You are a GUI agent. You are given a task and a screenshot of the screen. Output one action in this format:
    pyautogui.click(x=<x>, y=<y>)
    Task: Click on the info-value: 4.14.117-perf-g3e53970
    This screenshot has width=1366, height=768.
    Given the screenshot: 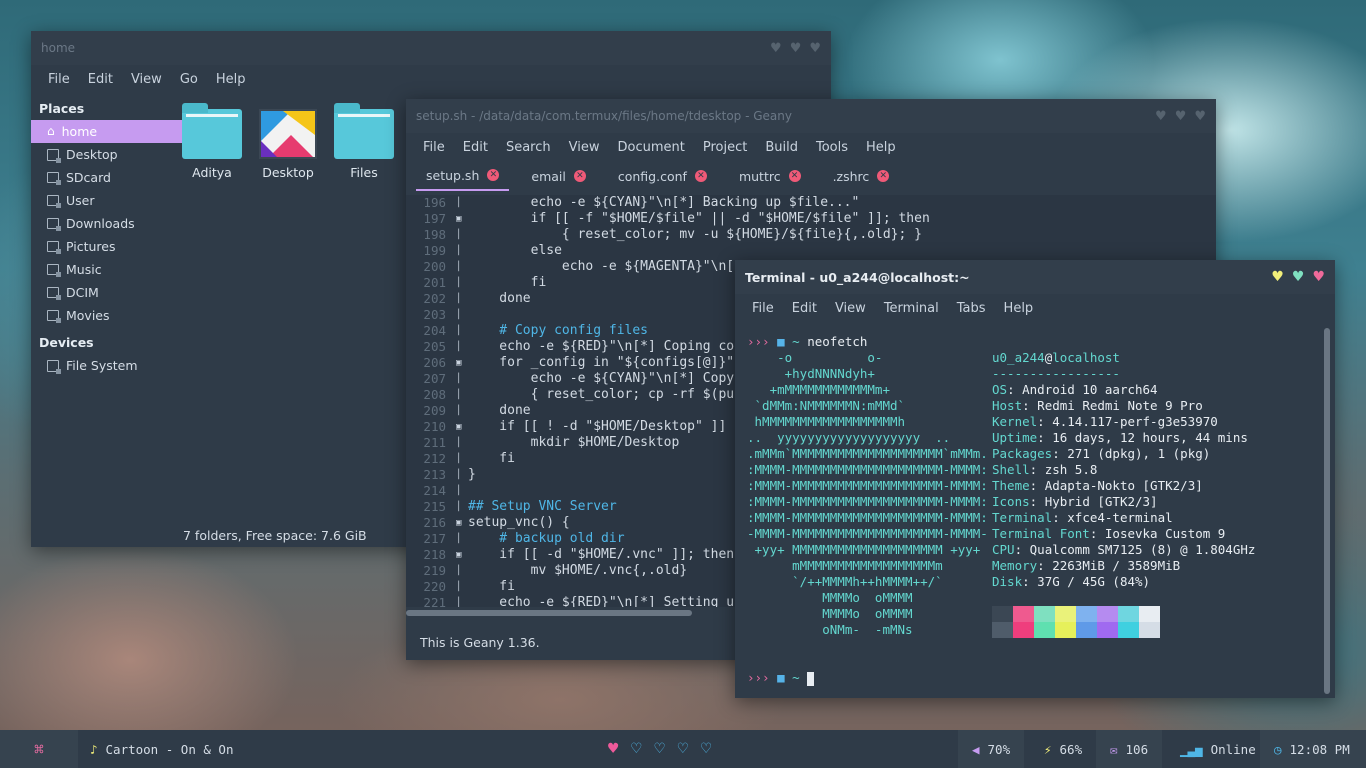 What is the action you would take?
    pyautogui.click(x=1135, y=421)
    